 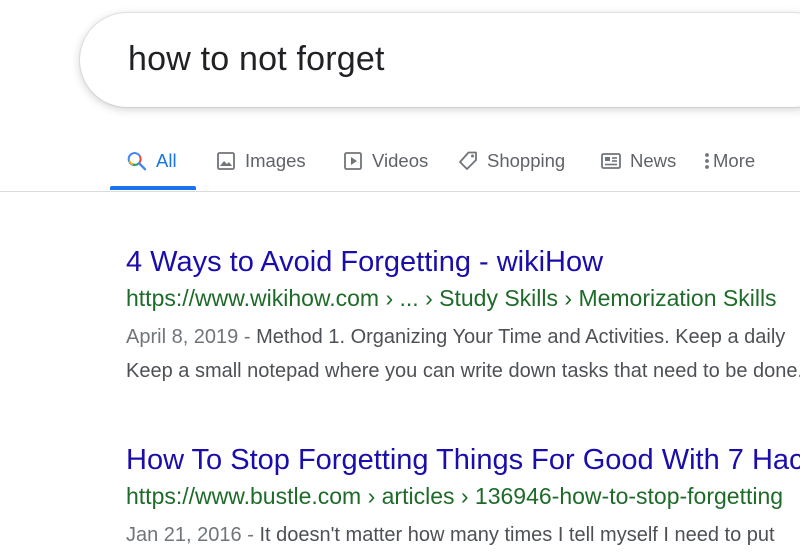 I want to click on result-title-link: 4 Ways to Avoid Forgetting - wikiHow, so click(x=463, y=262).